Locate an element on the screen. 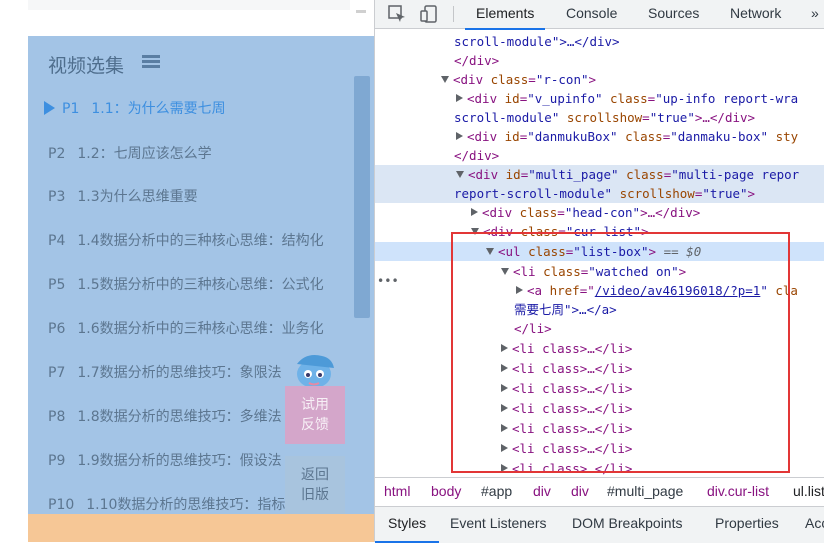  tab-styles: Styles is located at coordinates (407, 525).